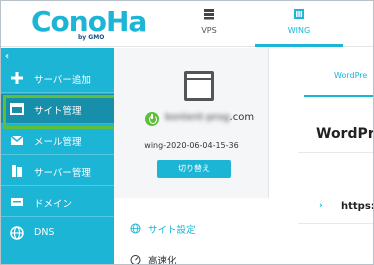  I want to click on sidebar-item-label: サーバー追加, so click(62, 80).